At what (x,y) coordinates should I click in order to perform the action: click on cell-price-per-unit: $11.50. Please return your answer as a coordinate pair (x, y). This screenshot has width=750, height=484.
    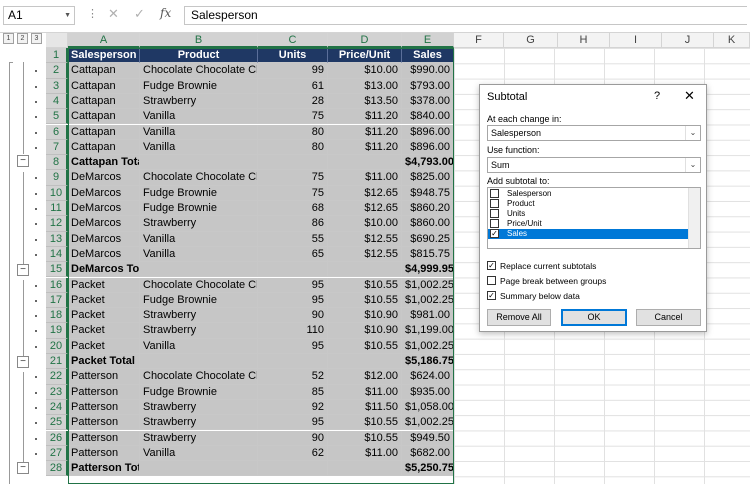
    Looking at the image, I should click on (365, 407).